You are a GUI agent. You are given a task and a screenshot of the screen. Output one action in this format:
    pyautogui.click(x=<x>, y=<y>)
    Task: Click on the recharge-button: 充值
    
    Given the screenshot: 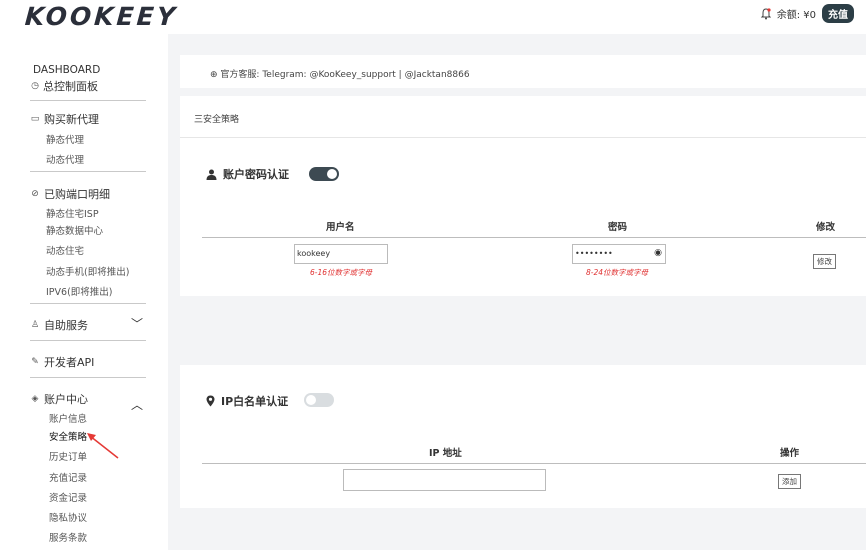 What is the action you would take?
    pyautogui.click(x=838, y=13)
    